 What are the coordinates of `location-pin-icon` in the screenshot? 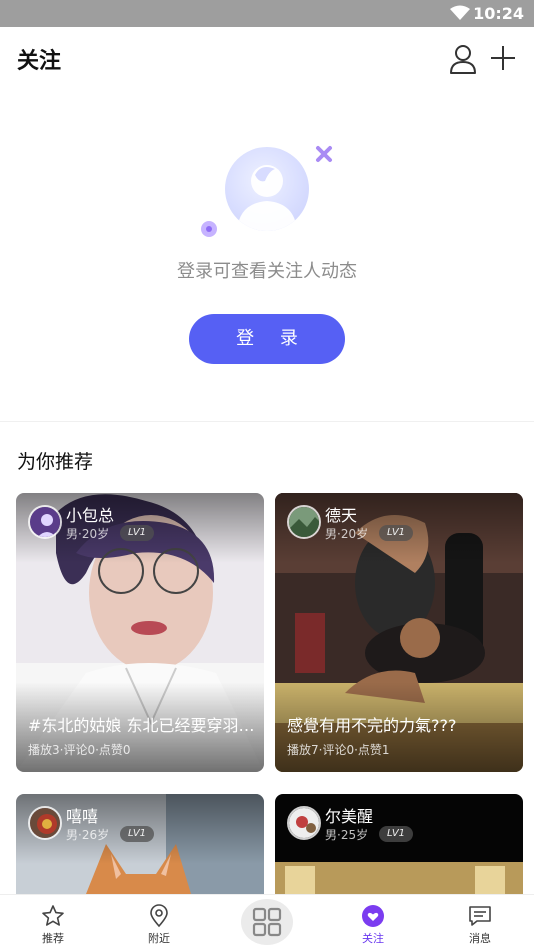 It's located at (159, 916).